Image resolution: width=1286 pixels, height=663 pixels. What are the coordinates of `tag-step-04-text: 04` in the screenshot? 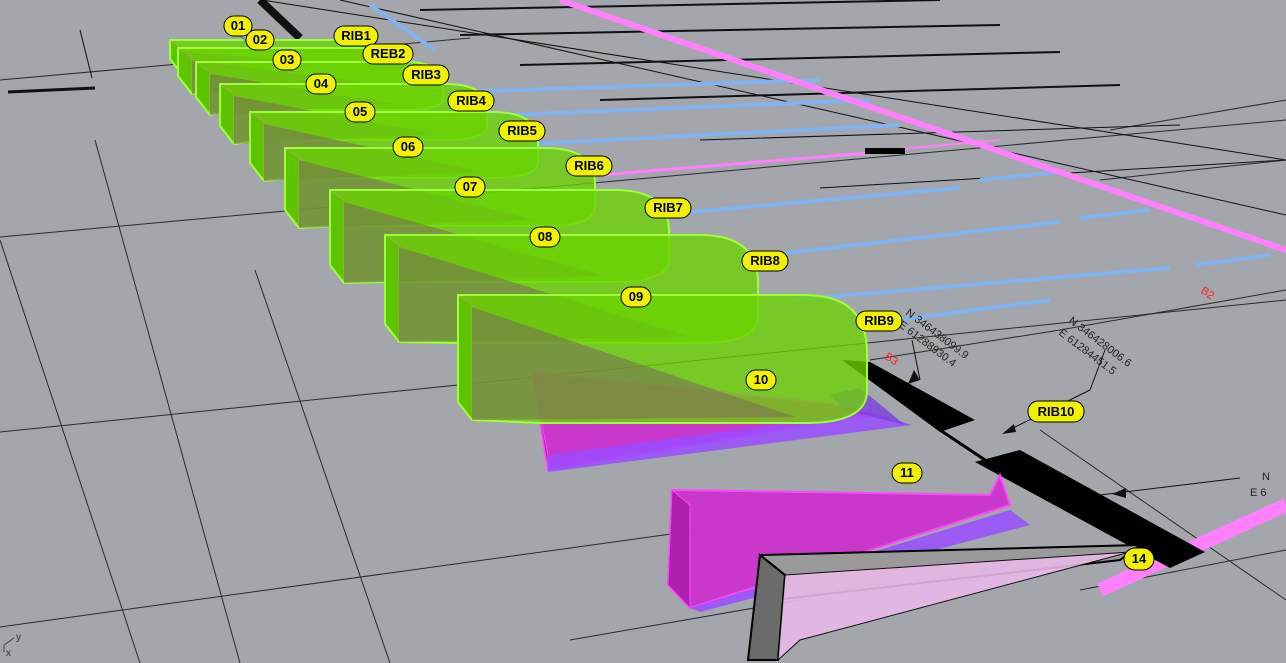 It's located at (321, 83).